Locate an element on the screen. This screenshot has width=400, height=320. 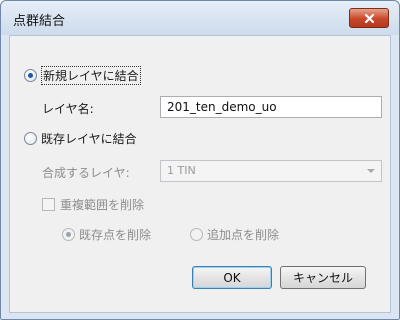
layer-name-input is located at coordinates (271, 107).